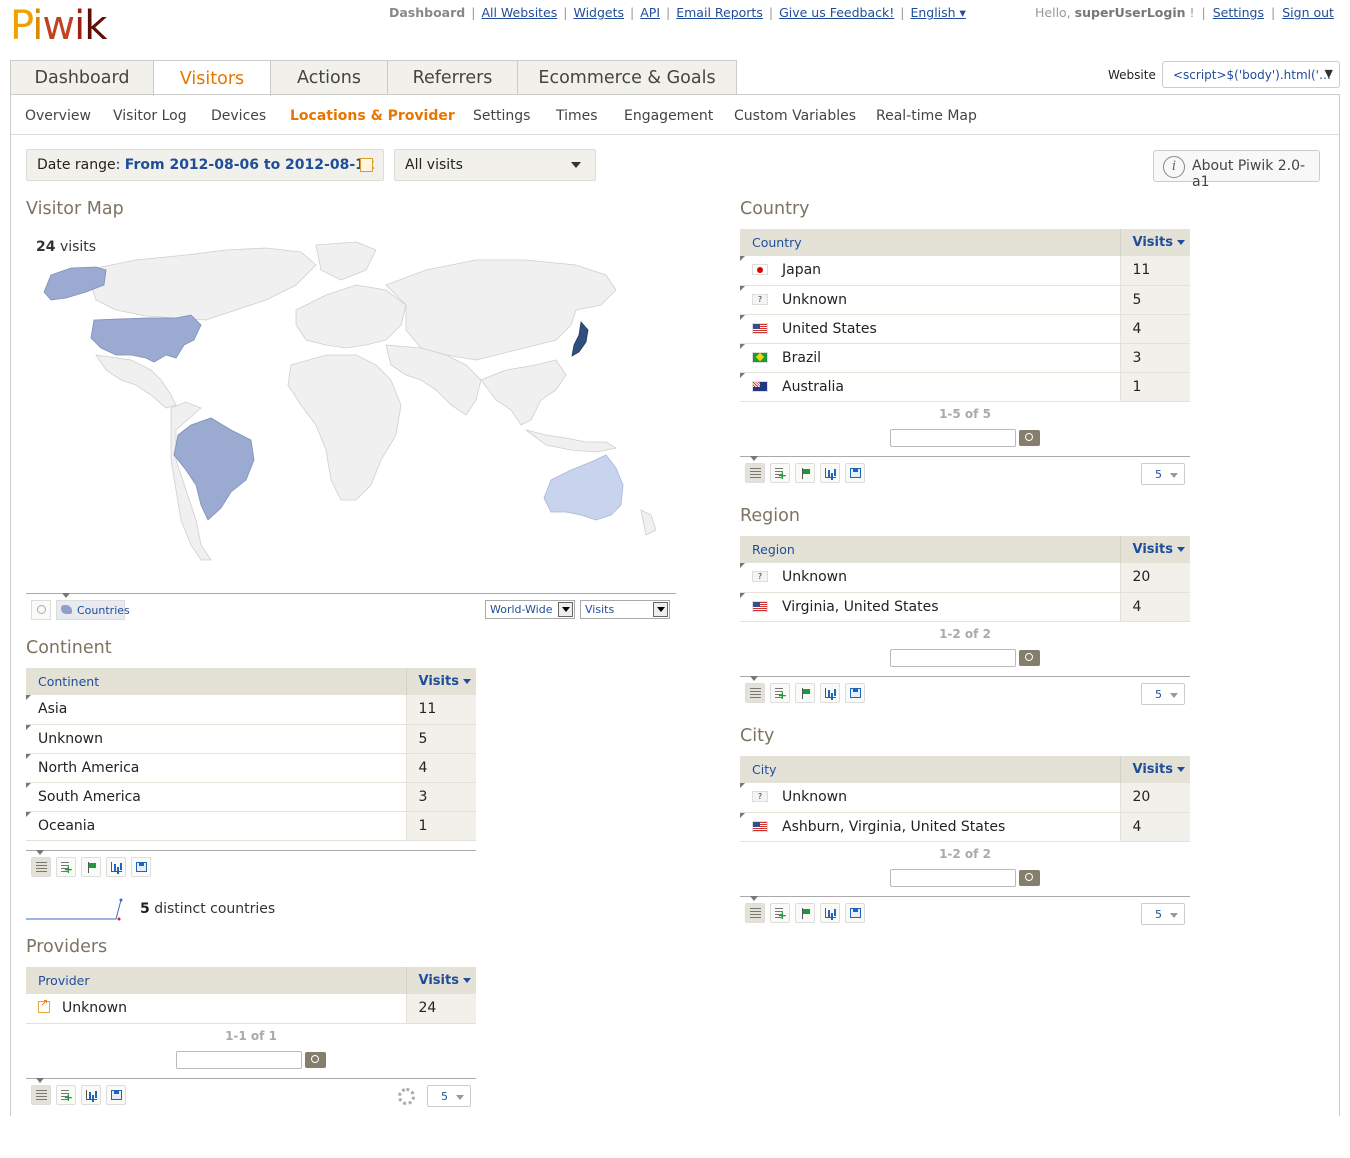 The image size is (1350, 1158). What do you see at coordinates (212, 78) in the screenshot?
I see `tab-visitors: Visitors` at bounding box center [212, 78].